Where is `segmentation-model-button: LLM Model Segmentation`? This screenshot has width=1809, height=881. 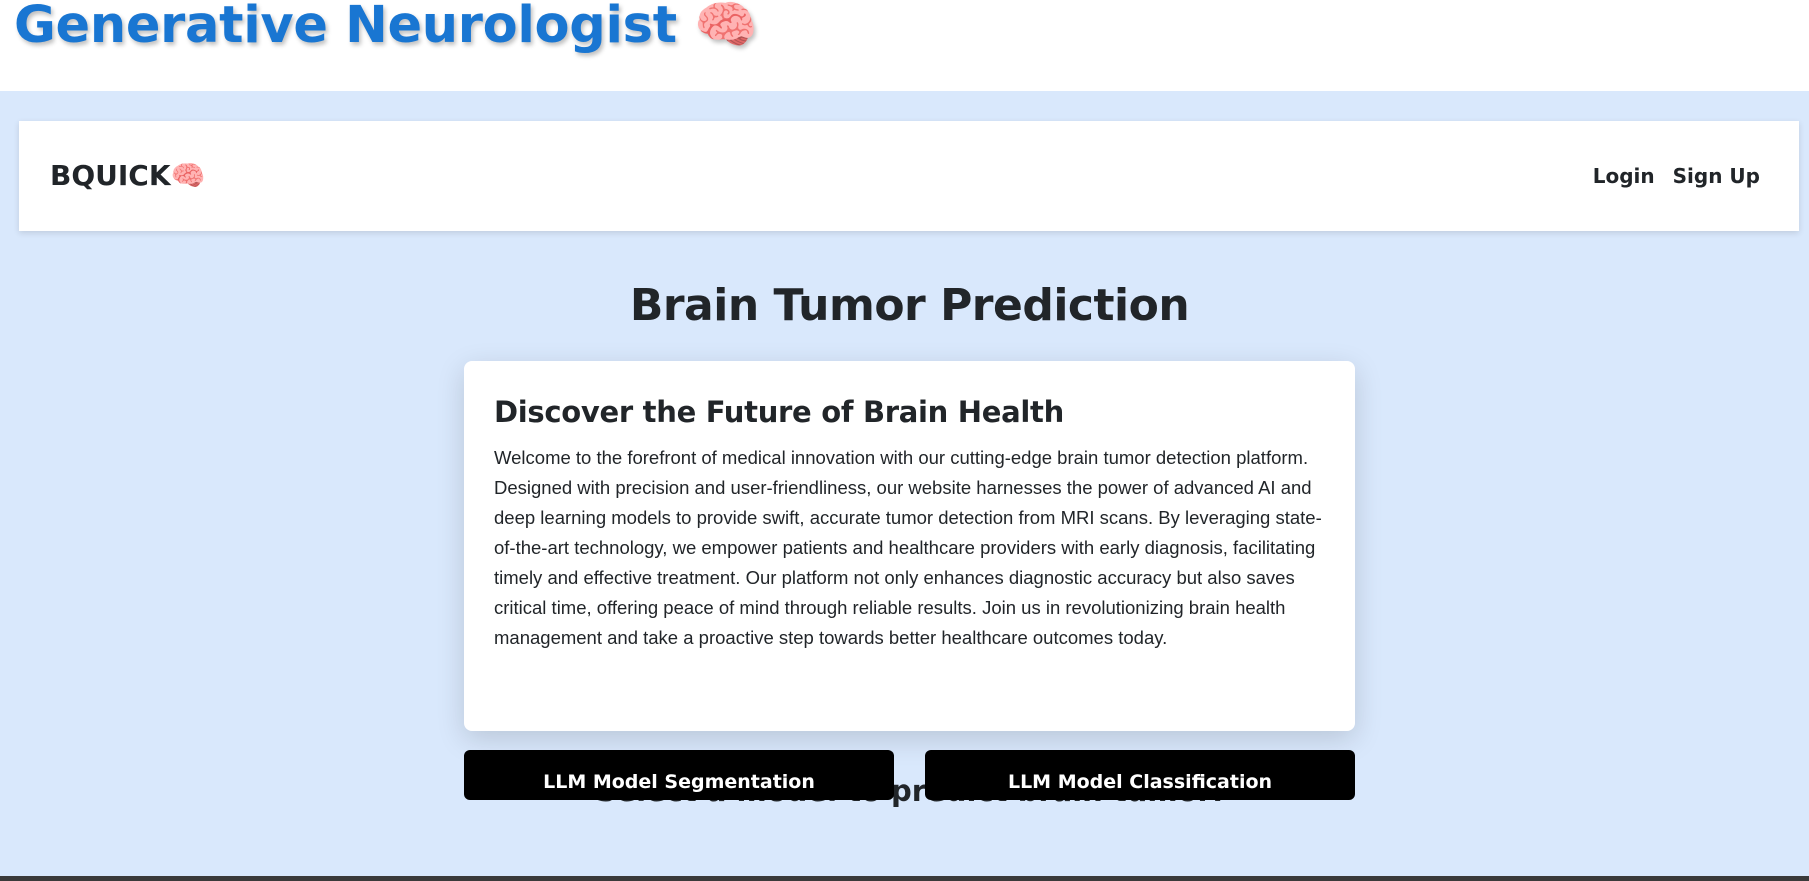
segmentation-model-button: LLM Model Segmentation is located at coordinates (679, 775).